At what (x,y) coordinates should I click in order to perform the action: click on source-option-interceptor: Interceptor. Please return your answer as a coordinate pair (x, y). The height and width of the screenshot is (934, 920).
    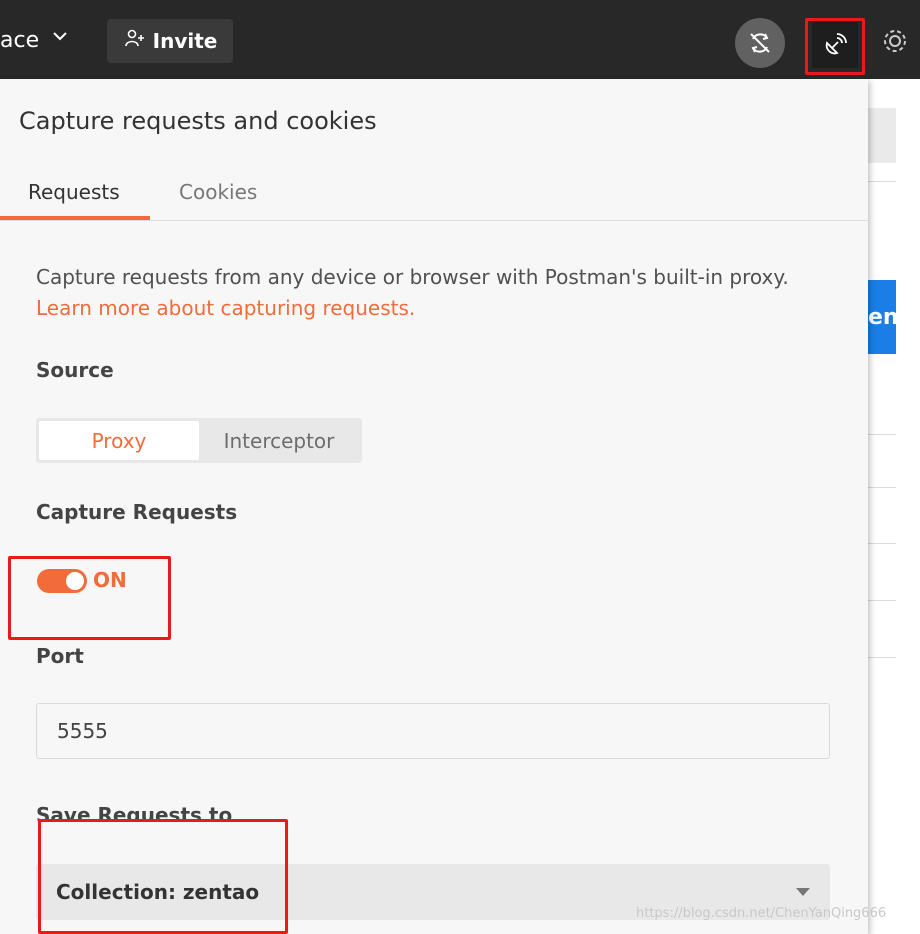
    Looking at the image, I should click on (279, 440).